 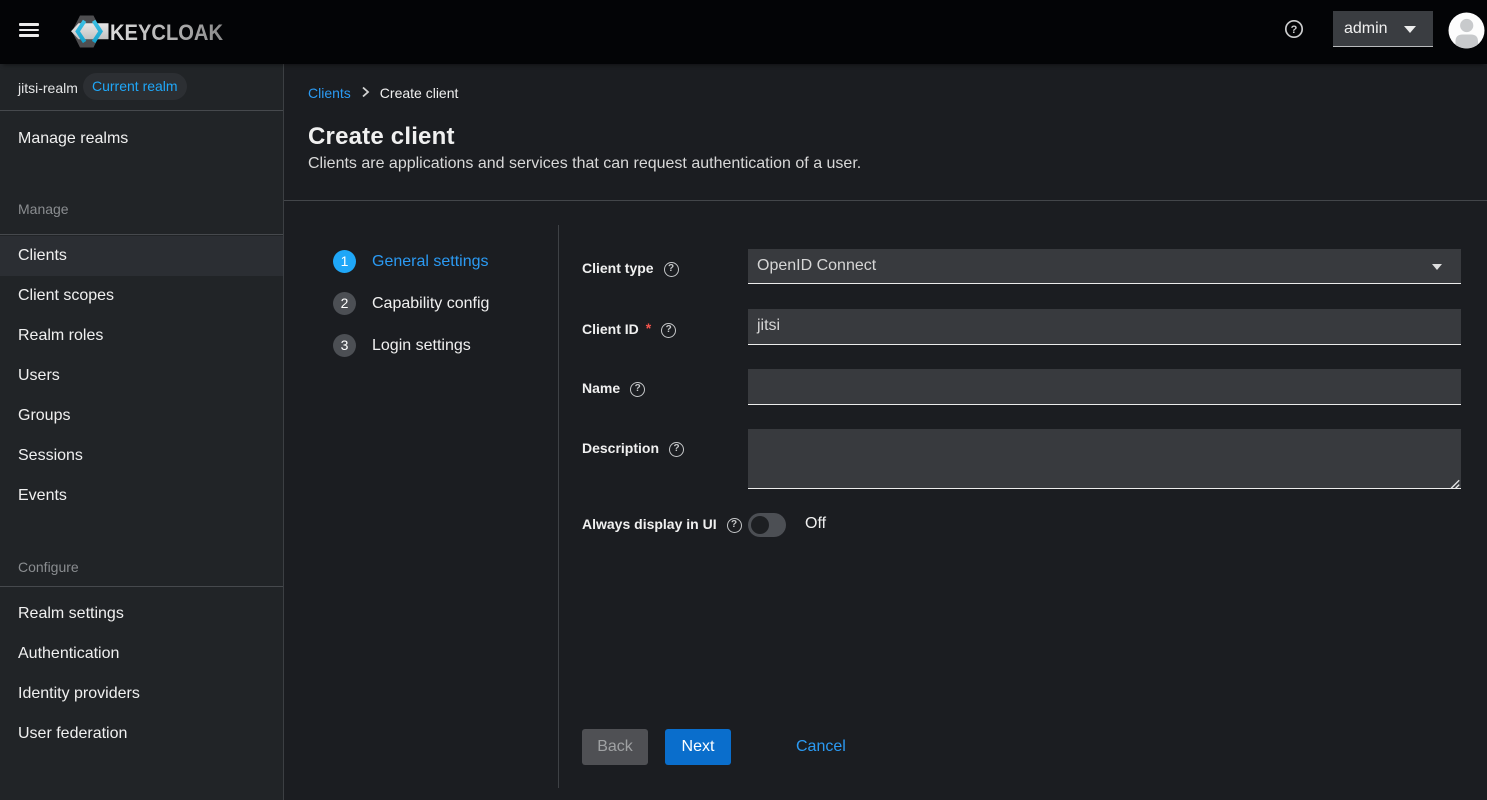 What do you see at coordinates (166, 32) in the screenshot?
I see `svg-text: KEYCLOAK` at bounding box center [166, 32].